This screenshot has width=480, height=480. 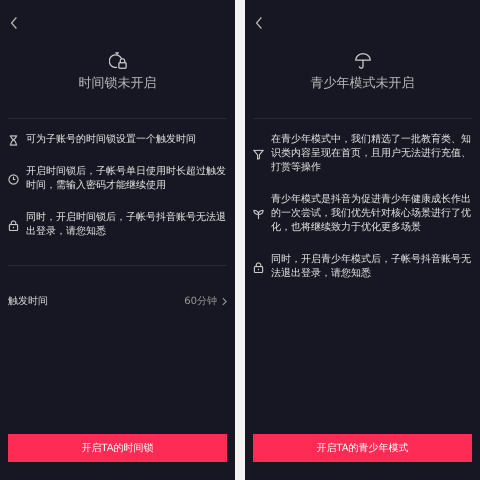 What do you see at coordinates (363, 61) in the screenshot?
I see `umbrella-icon` at bounding box center [363, 61].